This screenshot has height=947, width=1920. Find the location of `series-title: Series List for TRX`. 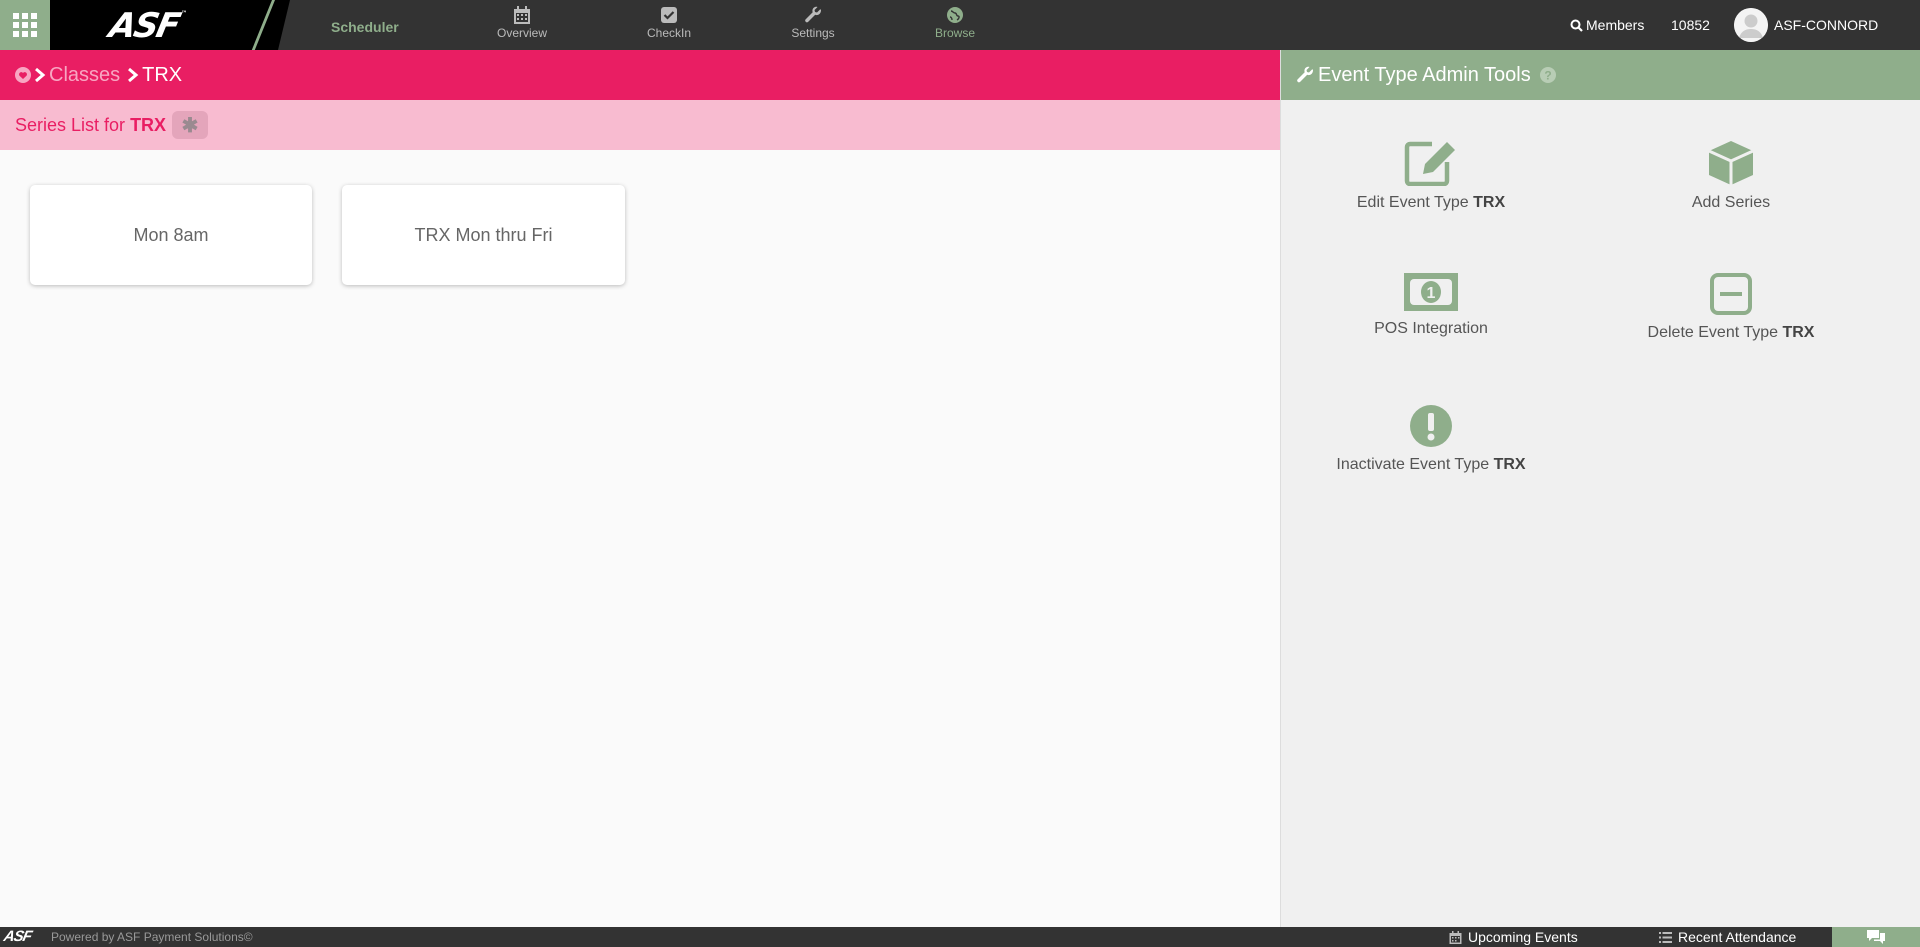

series-title: Series List for TRX is located at coordinates (91, 124).